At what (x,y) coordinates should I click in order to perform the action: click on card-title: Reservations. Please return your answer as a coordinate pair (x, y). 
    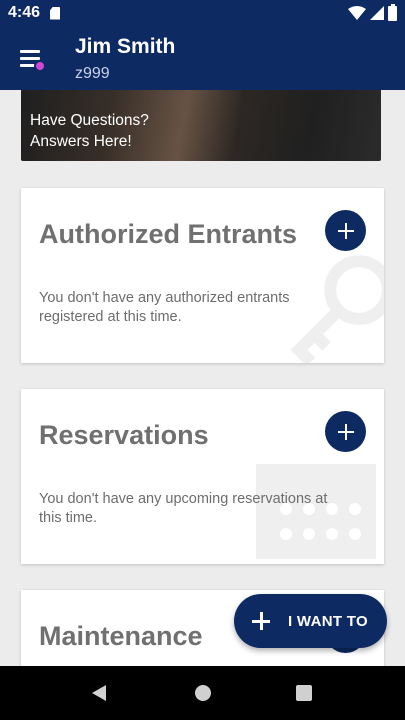
    Looking at the image, I should click on (124, 435).